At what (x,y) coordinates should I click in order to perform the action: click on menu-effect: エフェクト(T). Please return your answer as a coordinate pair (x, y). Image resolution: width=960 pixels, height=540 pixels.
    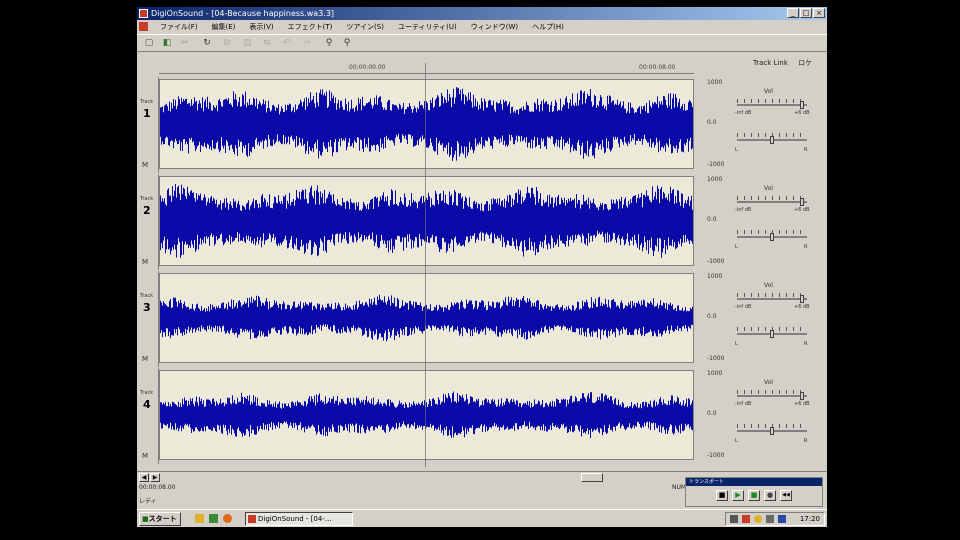
    Looking at the image, I should click on (310, 27).